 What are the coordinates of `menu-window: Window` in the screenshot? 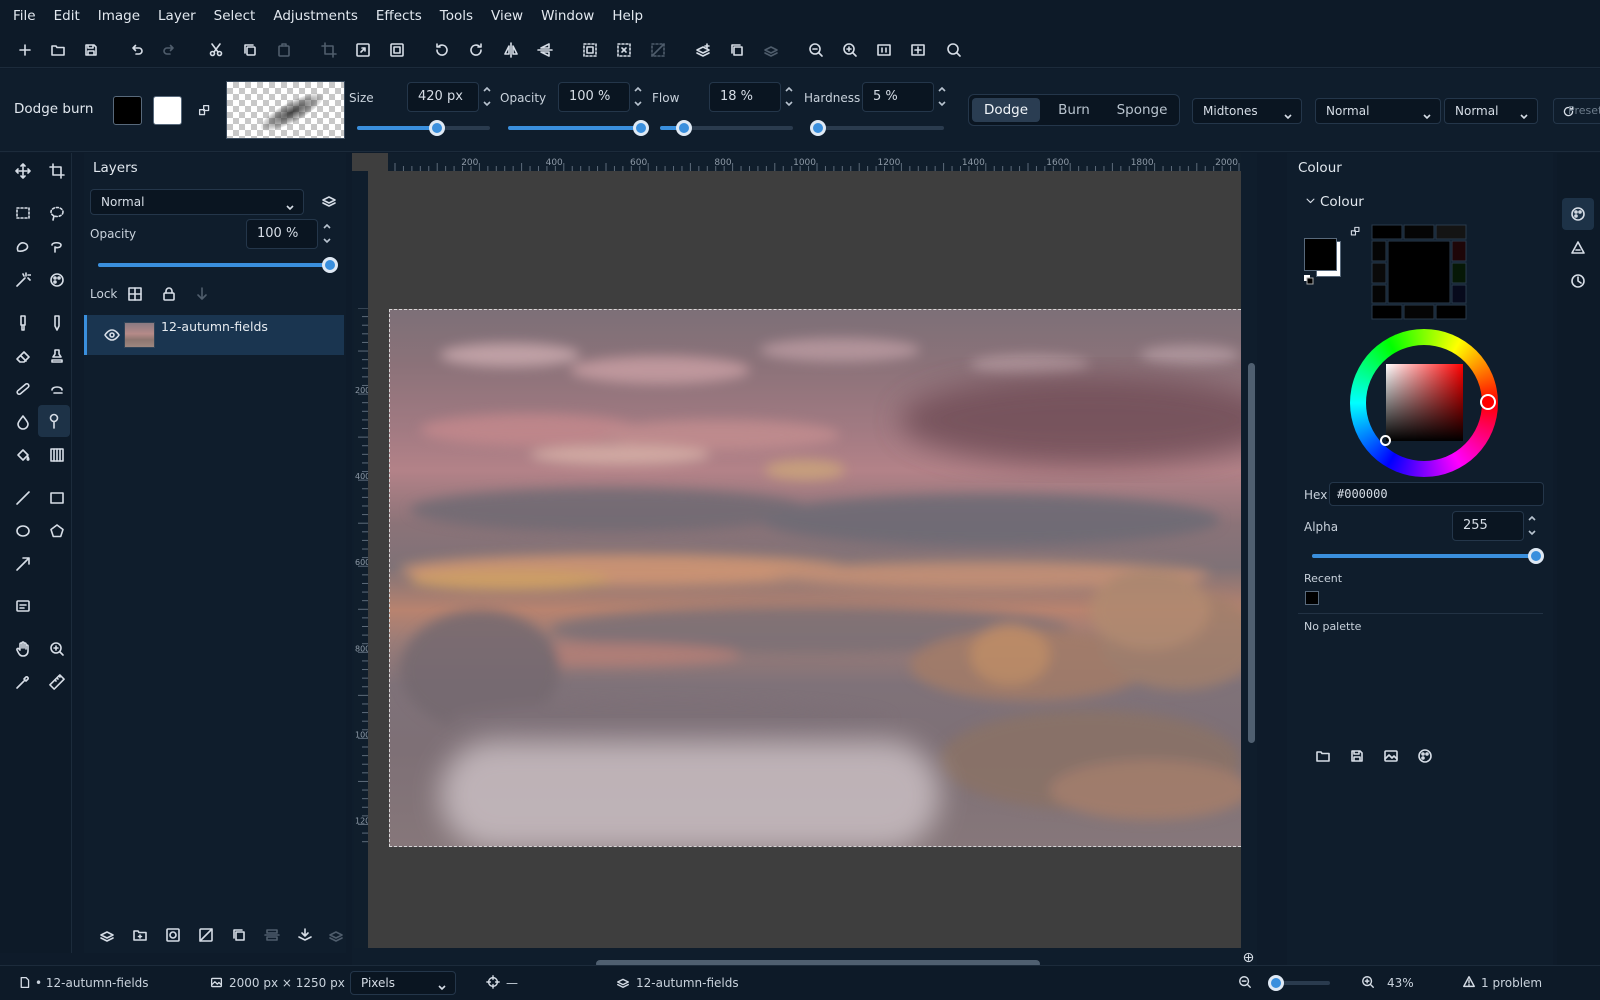 It's located at (567, 16).